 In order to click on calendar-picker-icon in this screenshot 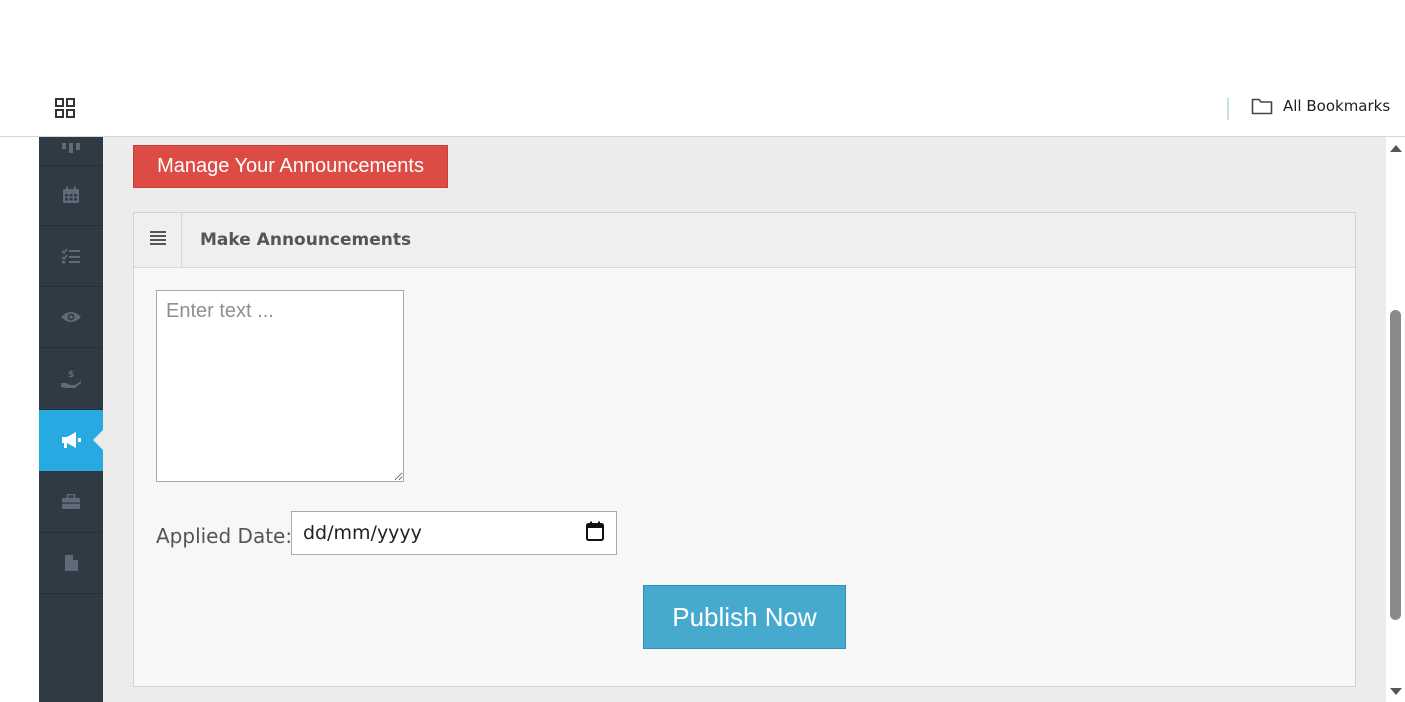, I will do `click(595, 533)`.